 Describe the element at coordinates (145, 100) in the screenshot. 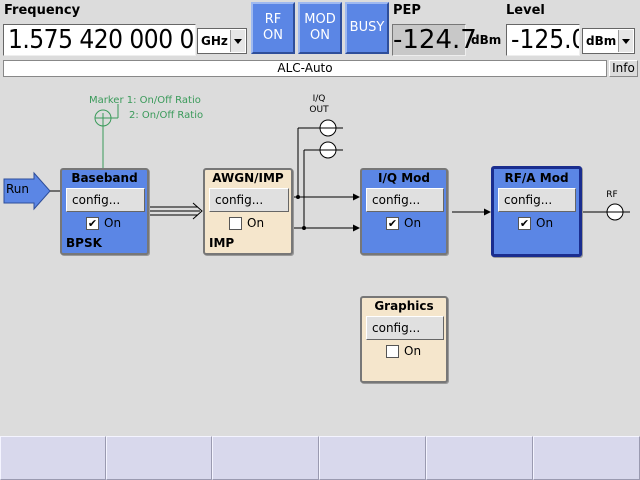

I see `marker-label-1: Marker 1: On/Off Ratio` at that location.